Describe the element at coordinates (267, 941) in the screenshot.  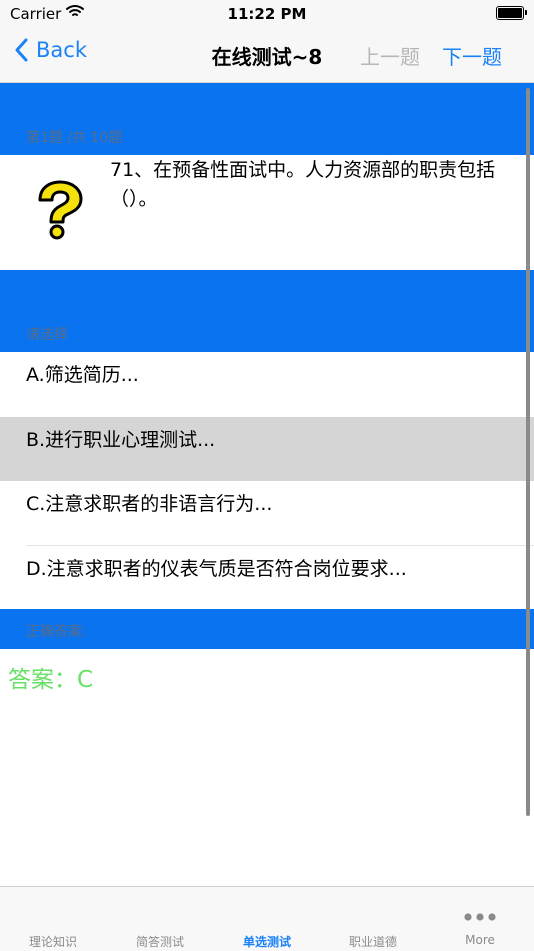
I see `tab-single-choice: 单选测试` at that location.